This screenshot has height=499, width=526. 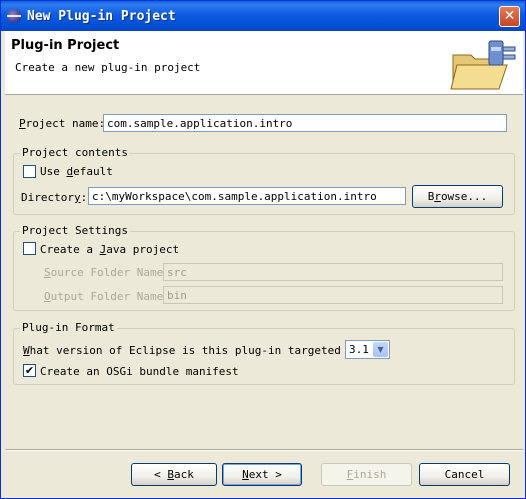 I want to click on cancel-button: Cancel, so click(x=464, y=474).